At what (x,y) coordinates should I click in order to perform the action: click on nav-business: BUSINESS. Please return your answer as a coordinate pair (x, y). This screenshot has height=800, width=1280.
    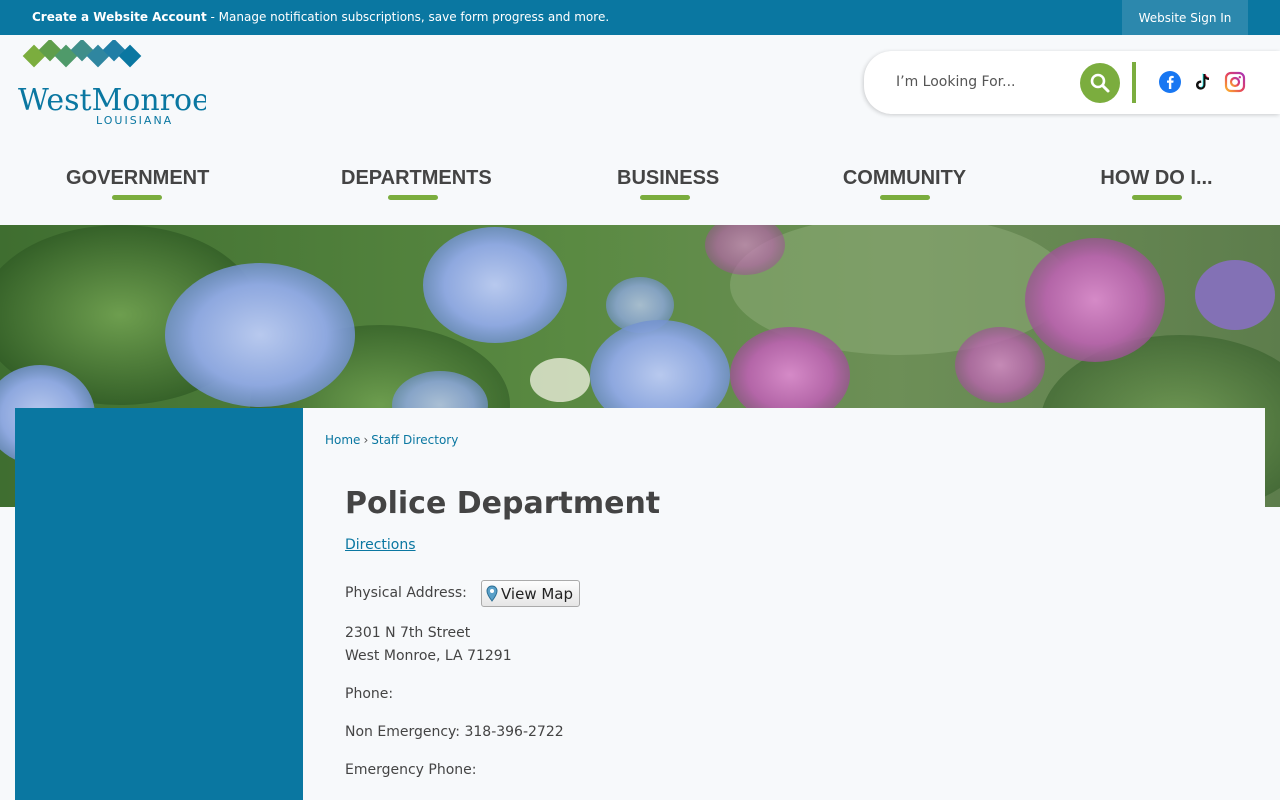
    Looking at the image, I should click on (668, 184).